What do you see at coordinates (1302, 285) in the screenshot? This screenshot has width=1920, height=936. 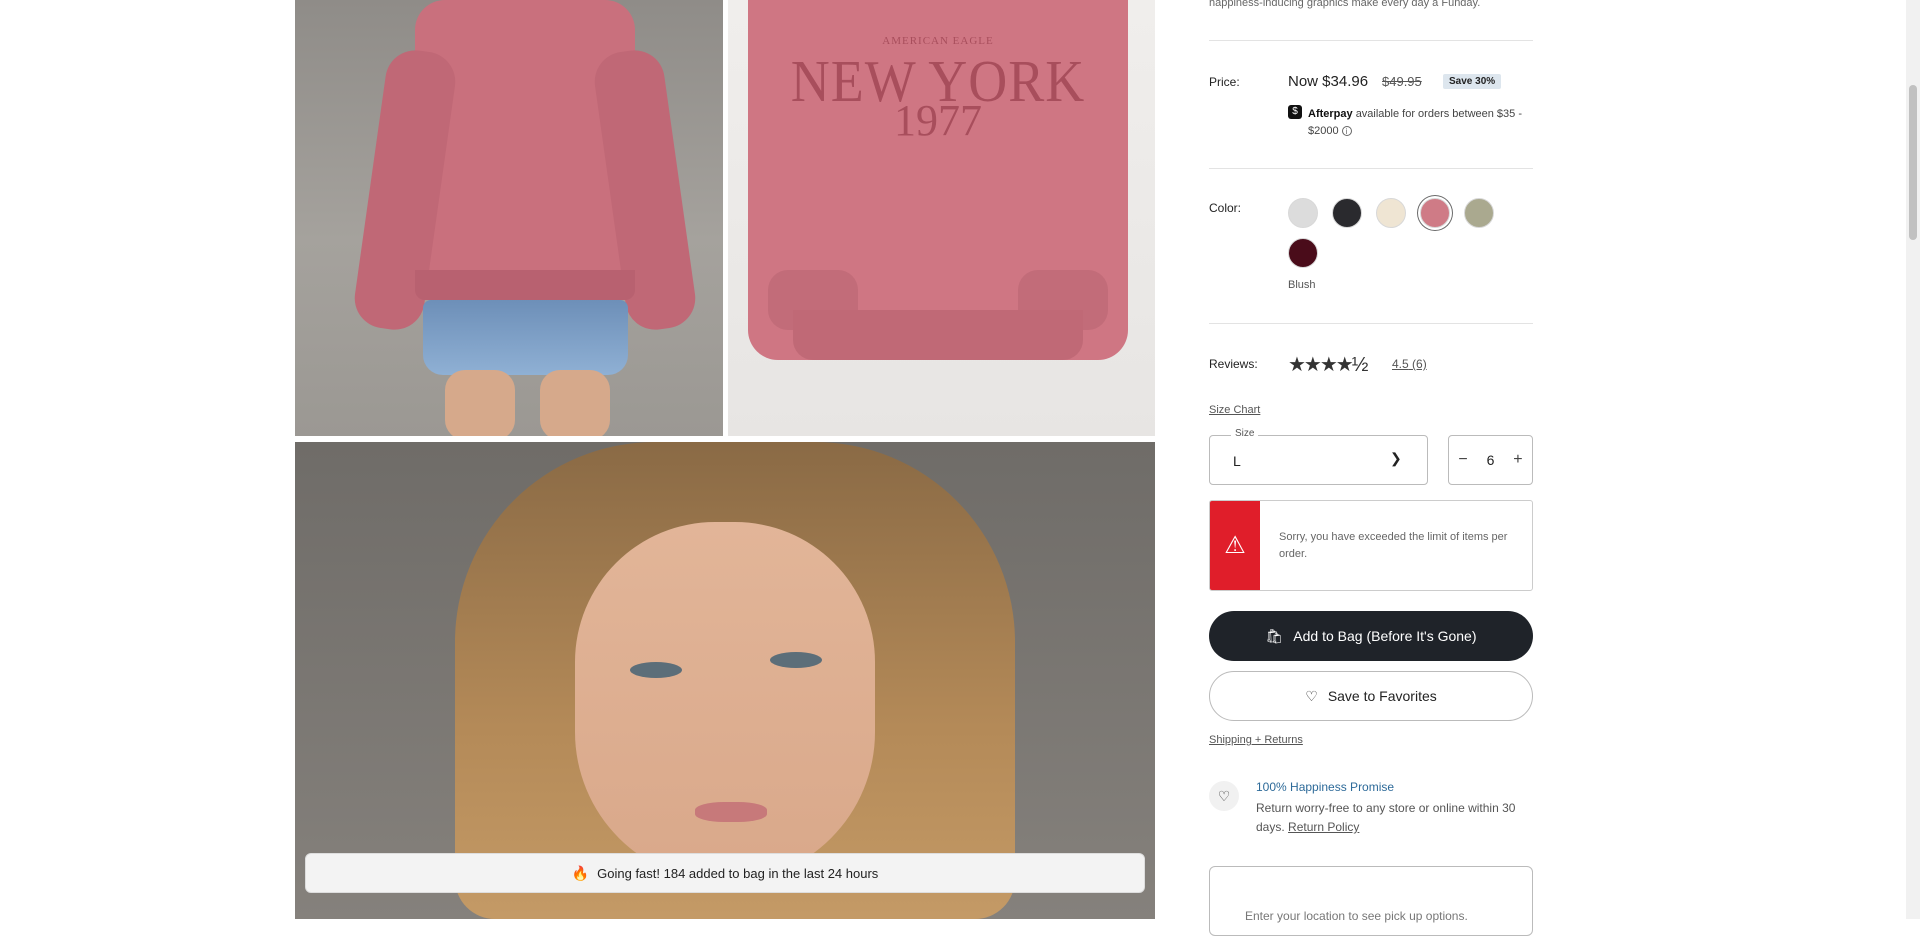 I see `selected-color-name: Blush` at bounding box center [1302, 285].